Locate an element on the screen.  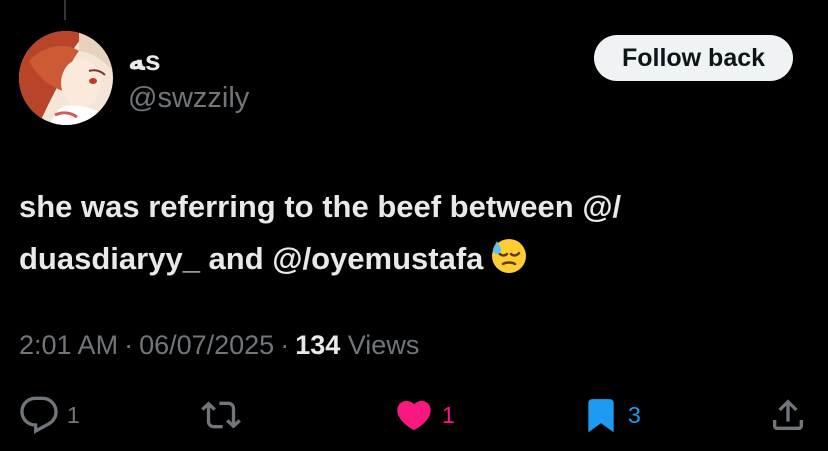
avatar is located at coordinates (66, 78).